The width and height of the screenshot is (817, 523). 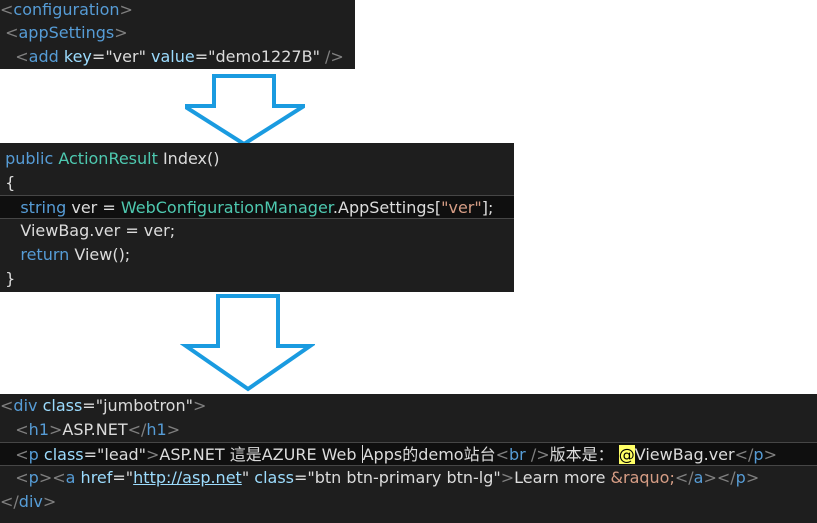 I want to click on code-token: .AppSettings[, so click(x=387, y=207).